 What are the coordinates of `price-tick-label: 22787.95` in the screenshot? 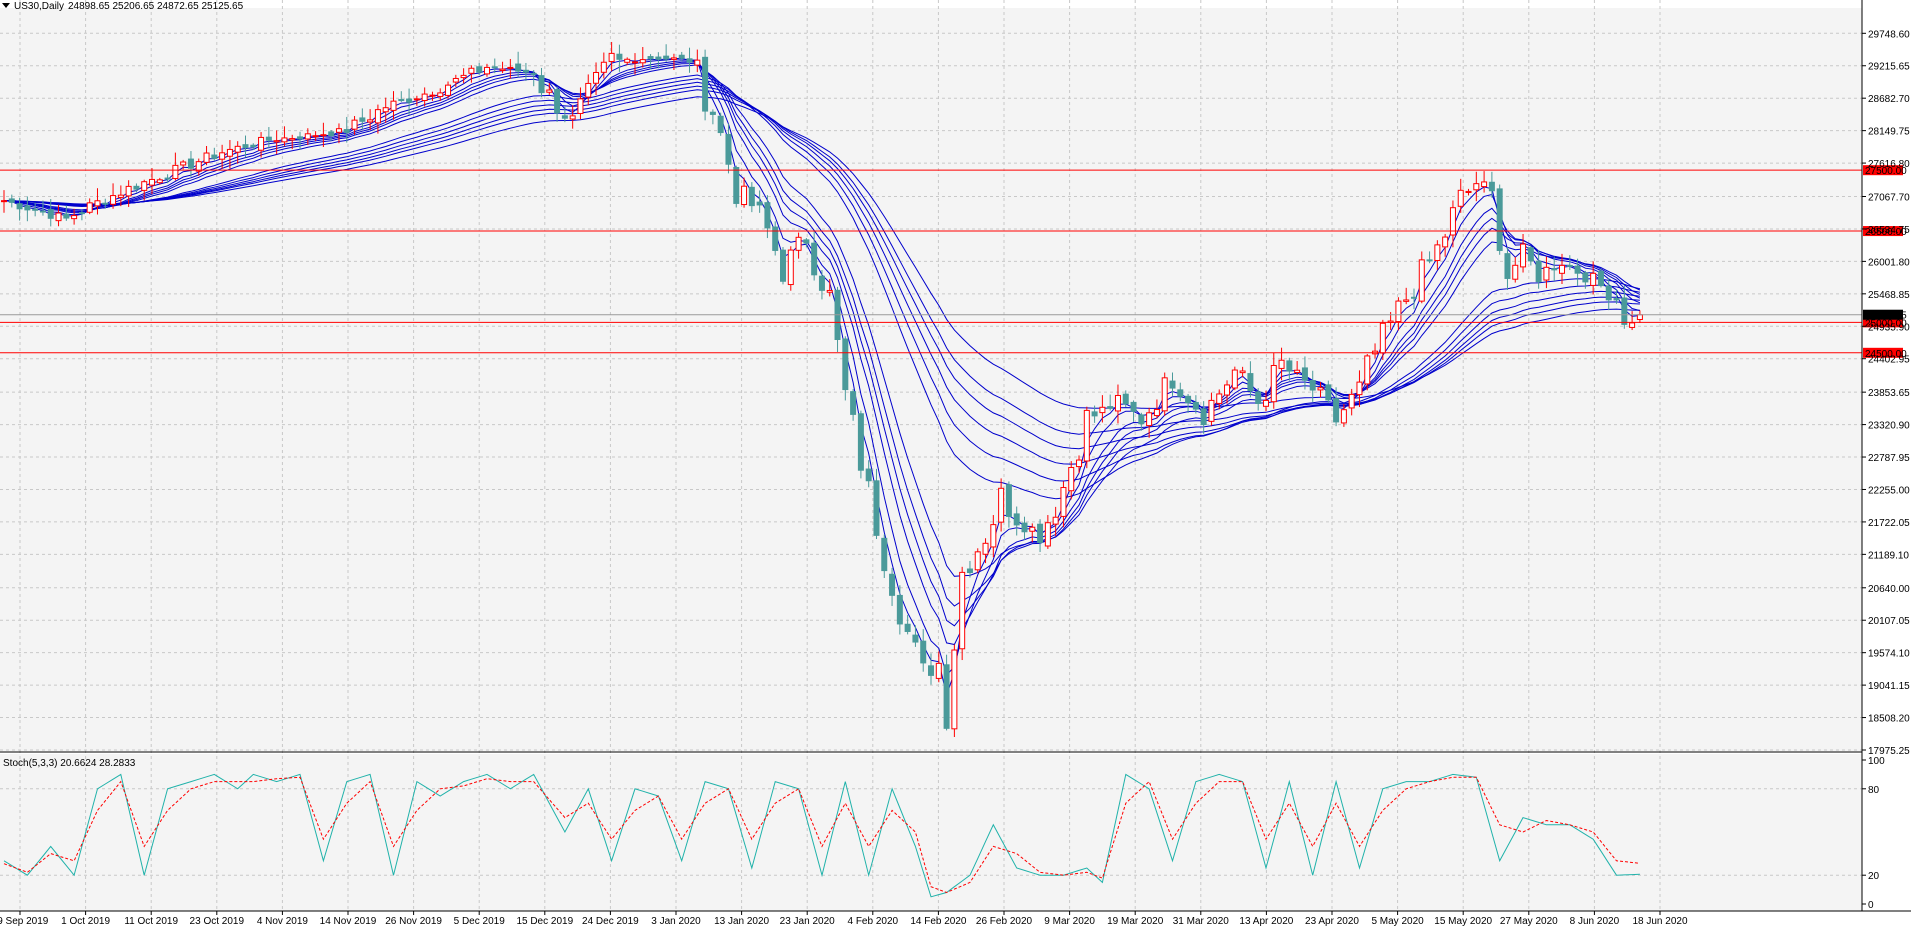 It's located at (1889, 458).